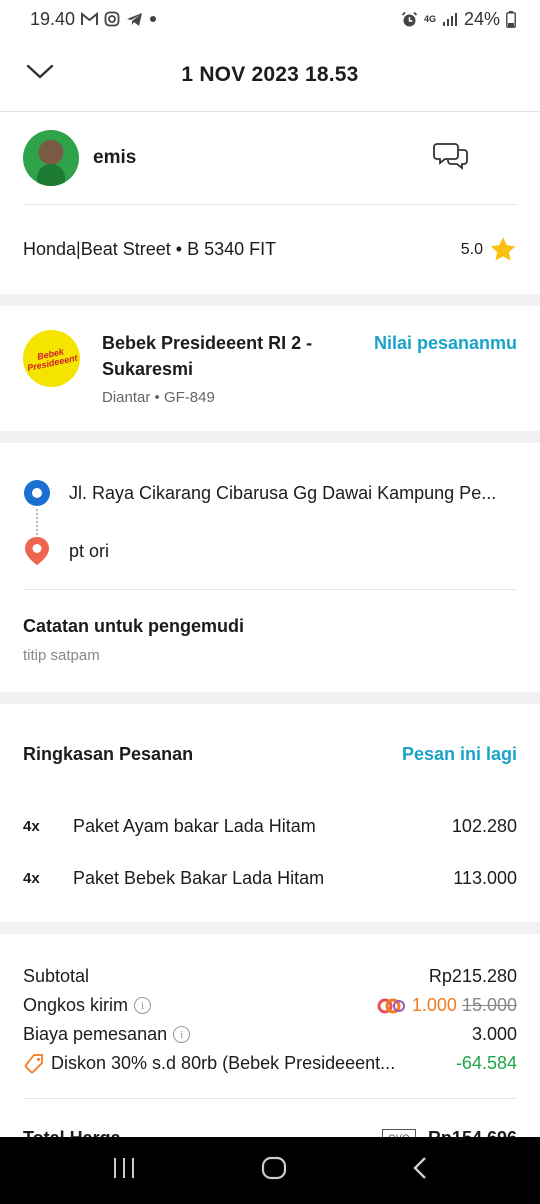  Describe the element at coordinates (199, 877) in the screenshot. I see `item-name: Paket Bebek Bakar Lada Hitam` at that location.